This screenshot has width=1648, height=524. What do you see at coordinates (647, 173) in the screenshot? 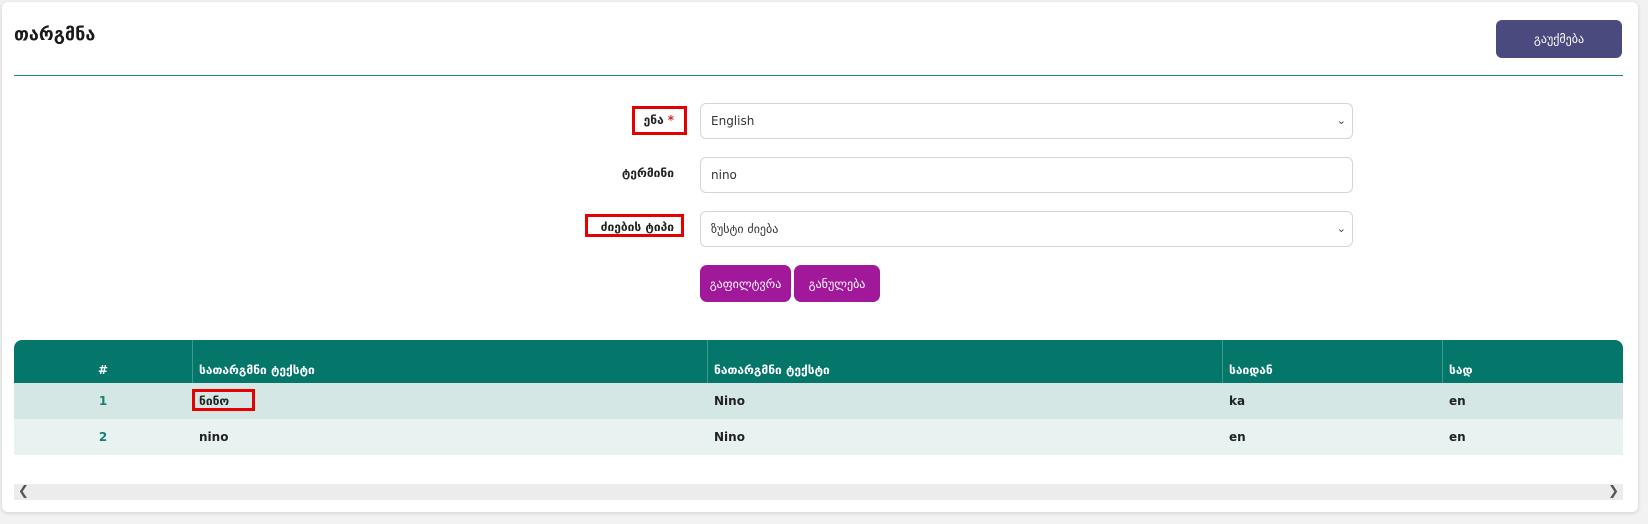
I see `term-label: ტერმინი` at bounding box center [647, 173].